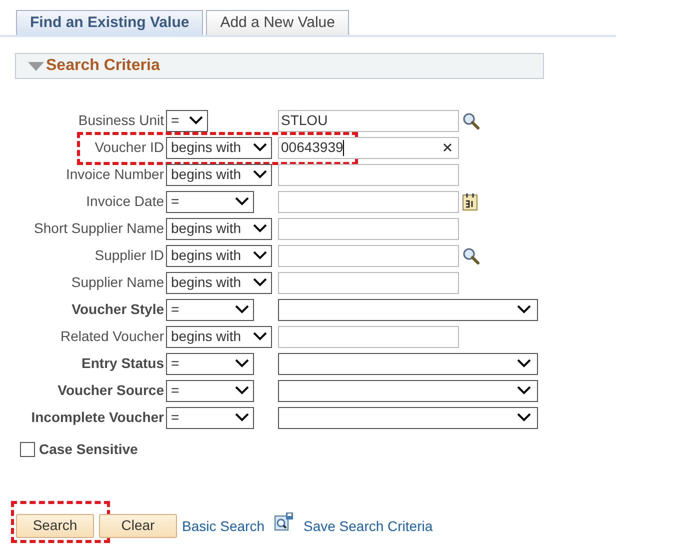  Describe the element at coordinates (279, 66) in the screenshot. I see `section-header: Search Criteria` at that location.